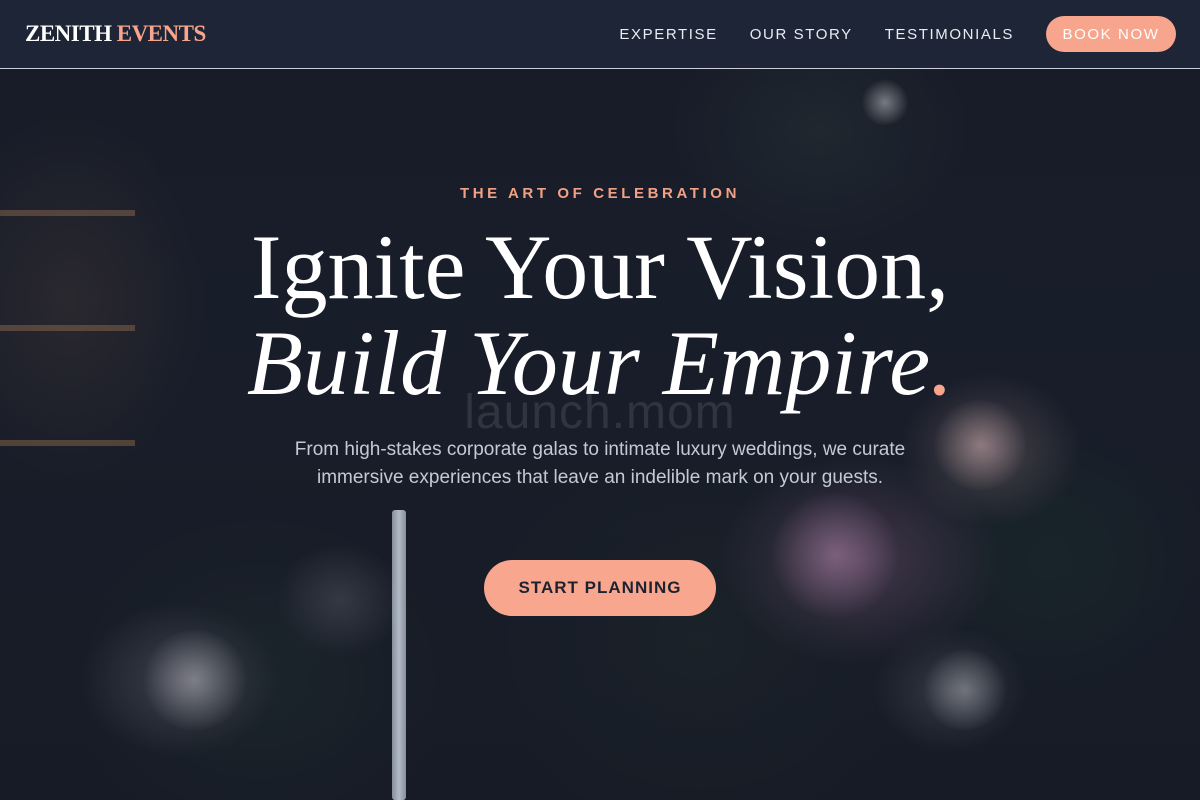  What do you see at coordinates (600, 412) in the screenshot?
I see `watermark: launch.mom` at bounding box center [600, 412].